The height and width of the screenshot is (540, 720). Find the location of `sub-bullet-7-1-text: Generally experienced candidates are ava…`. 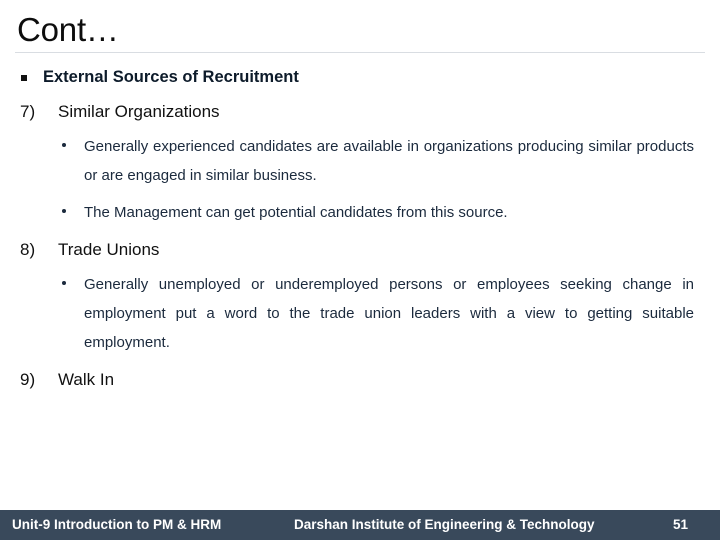

sub-bullet-7-1-text: Generally experienced candidates are ava… is located at coordinates (389, 161).